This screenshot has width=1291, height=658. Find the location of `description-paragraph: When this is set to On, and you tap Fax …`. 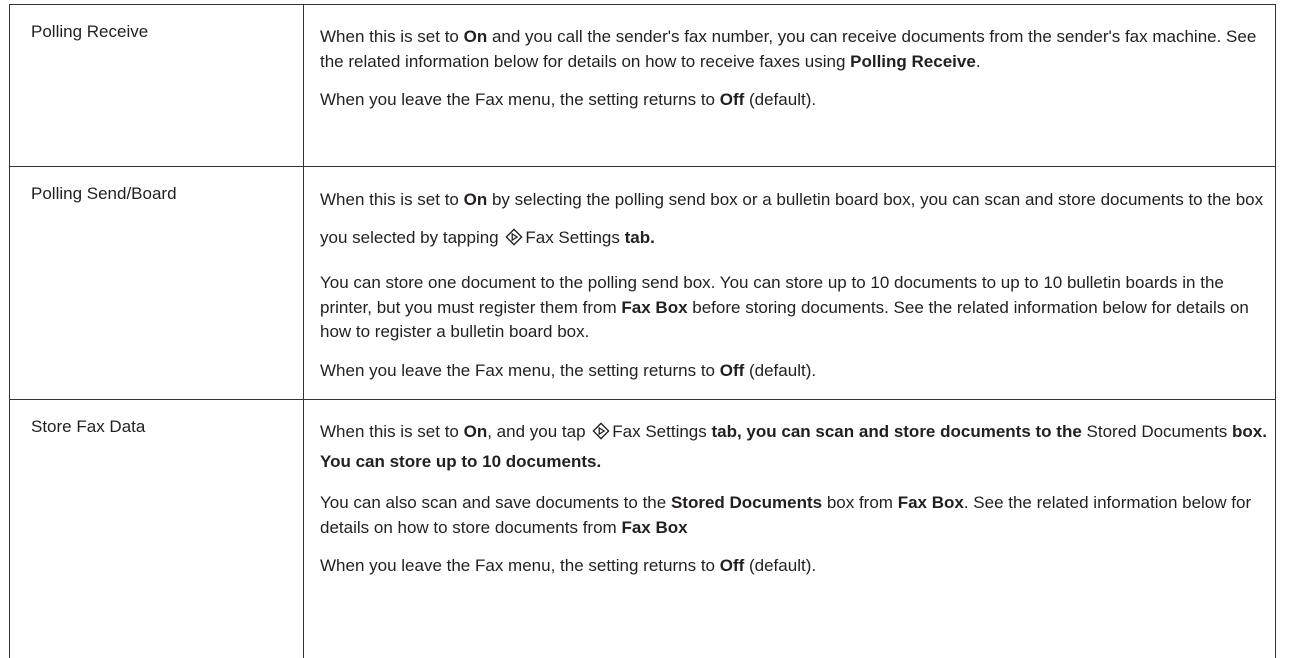

description-paragraph: When this is set to On, and you tap Fax … is located at coordinates (793, 446).